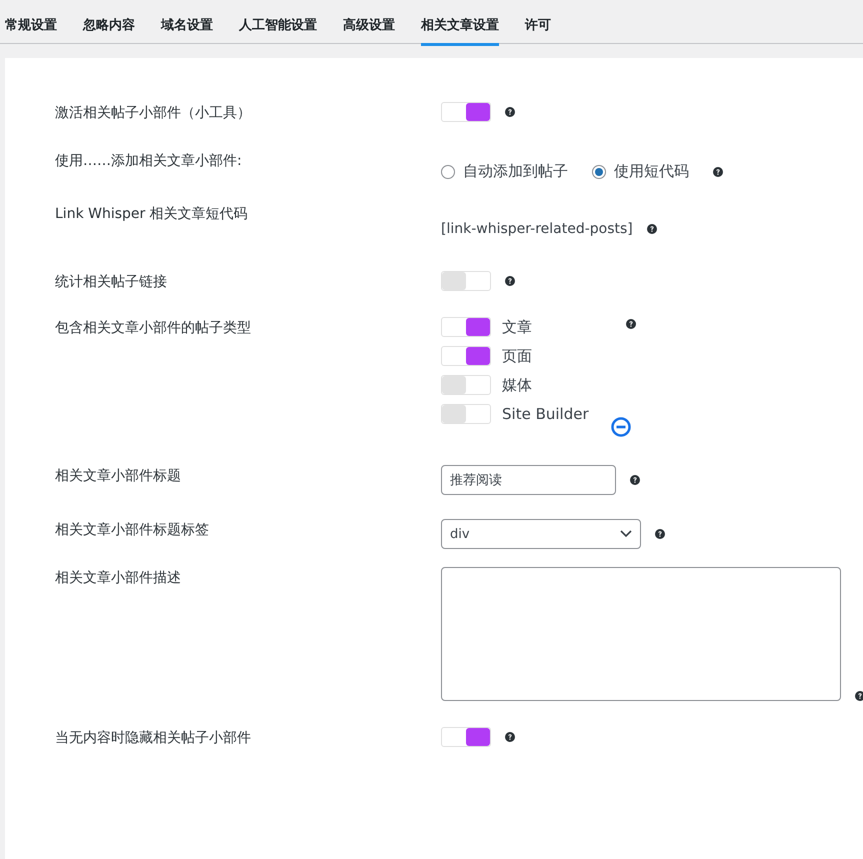 This screenshot has width=863, height=859. I want to click on setting-label: 相关文章小部件描述, so click(118, 578).